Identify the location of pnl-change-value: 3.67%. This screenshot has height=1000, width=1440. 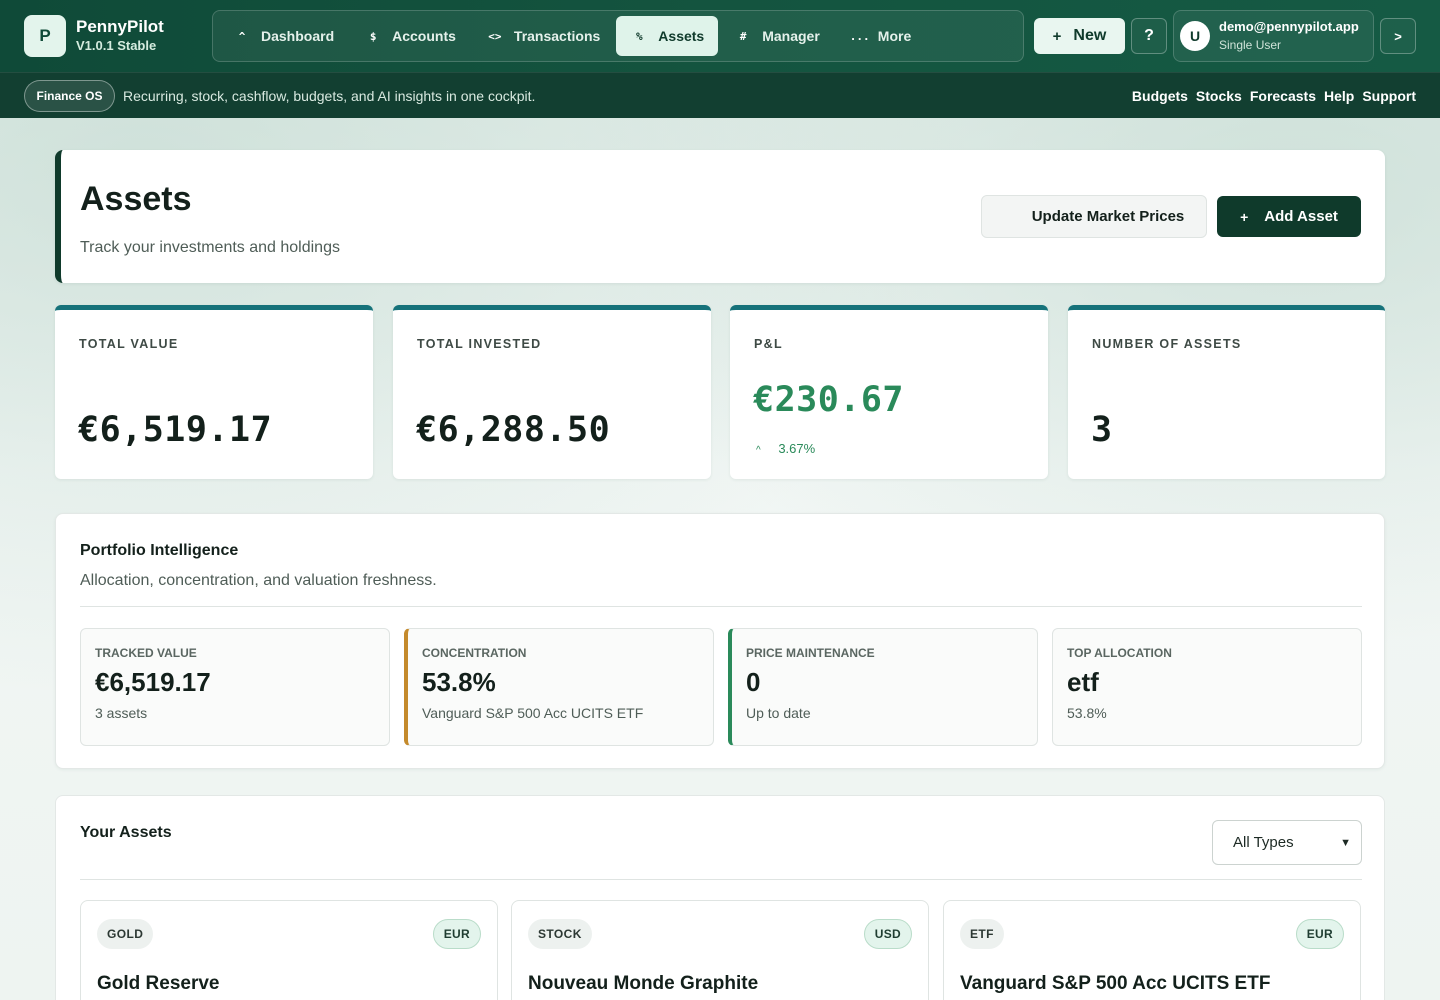
(797, 448).